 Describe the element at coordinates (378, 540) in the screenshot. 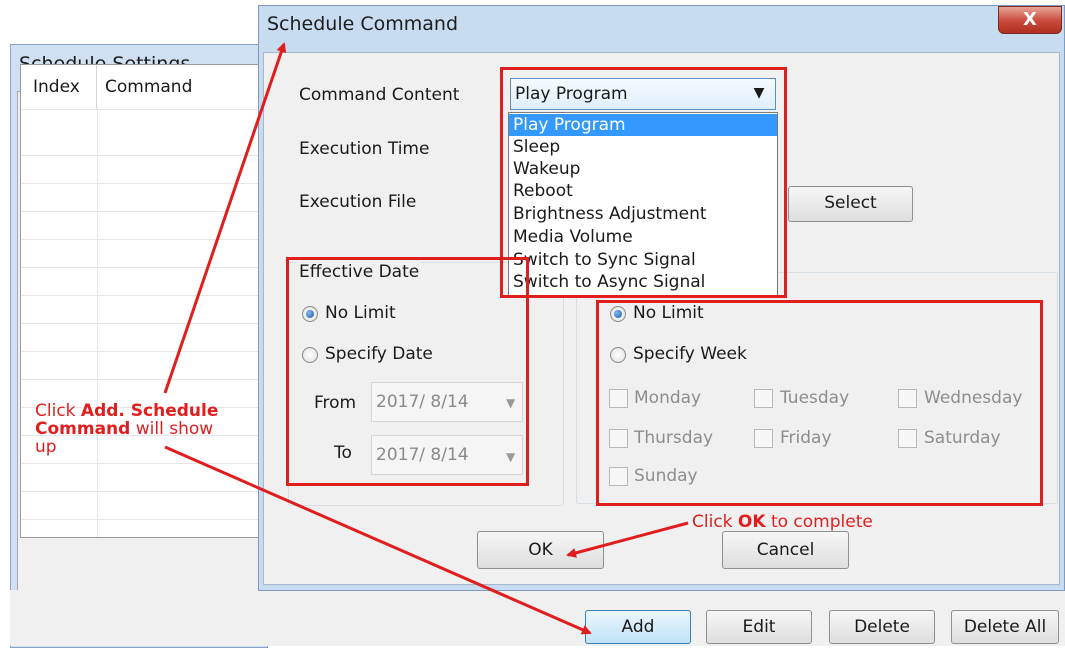

I see `arrow-to-add-button` at that location.